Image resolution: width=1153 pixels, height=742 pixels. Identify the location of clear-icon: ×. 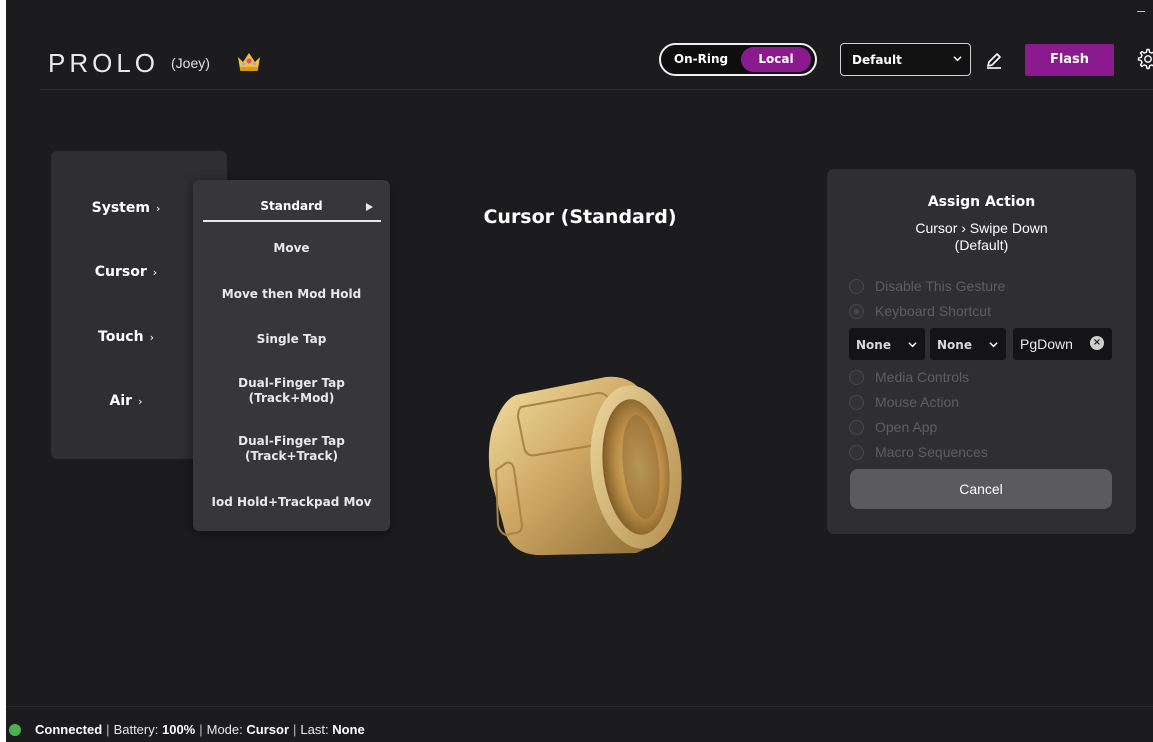
(1097, 343).